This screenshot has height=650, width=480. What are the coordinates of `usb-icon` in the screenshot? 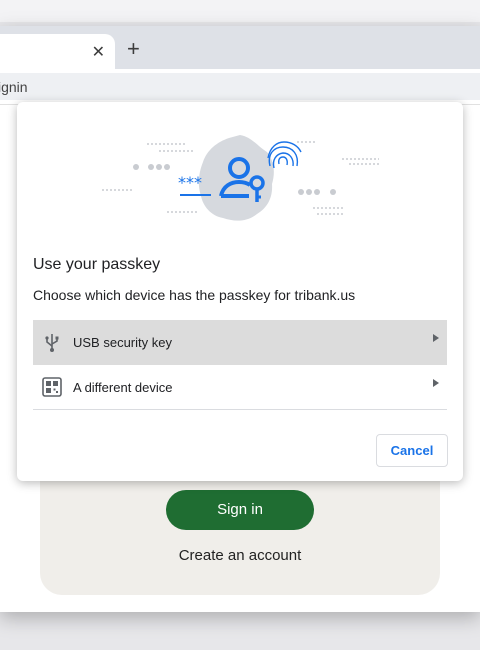 It's located at (52, 342).